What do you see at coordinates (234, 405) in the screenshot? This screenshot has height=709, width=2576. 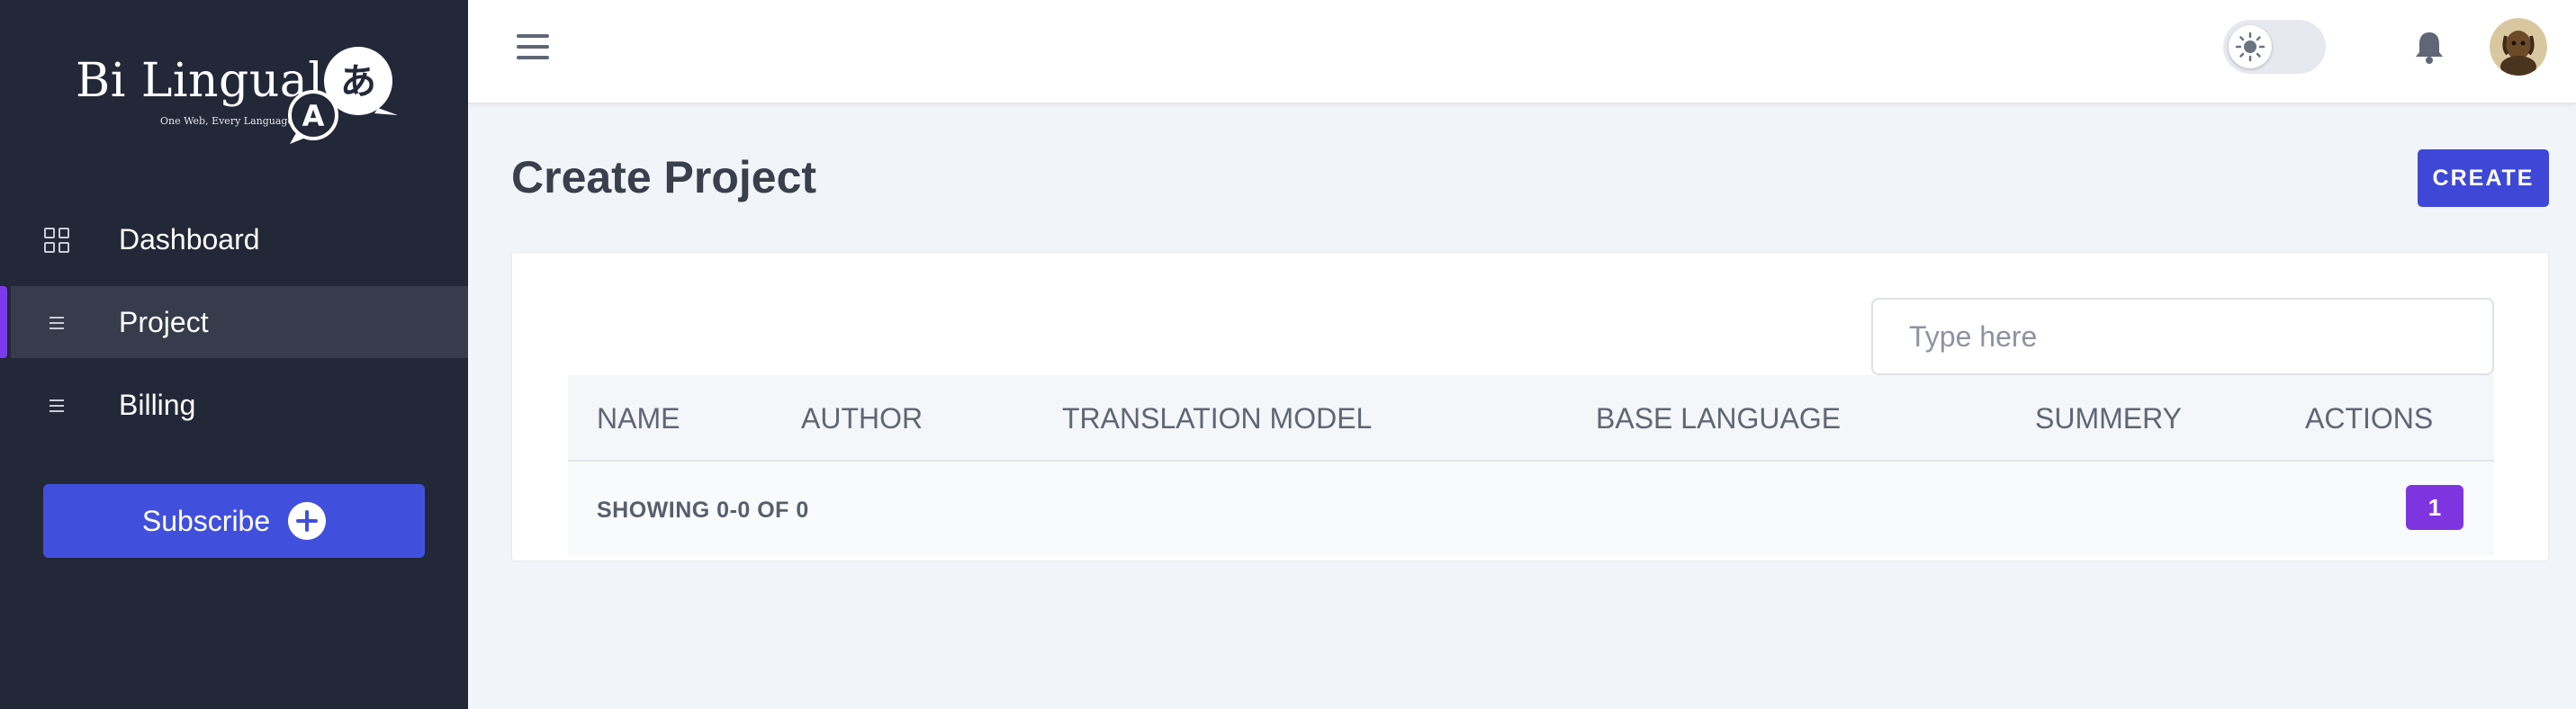 I see `sidebar-item-billing: Billing` at bounding box center [234, 405].